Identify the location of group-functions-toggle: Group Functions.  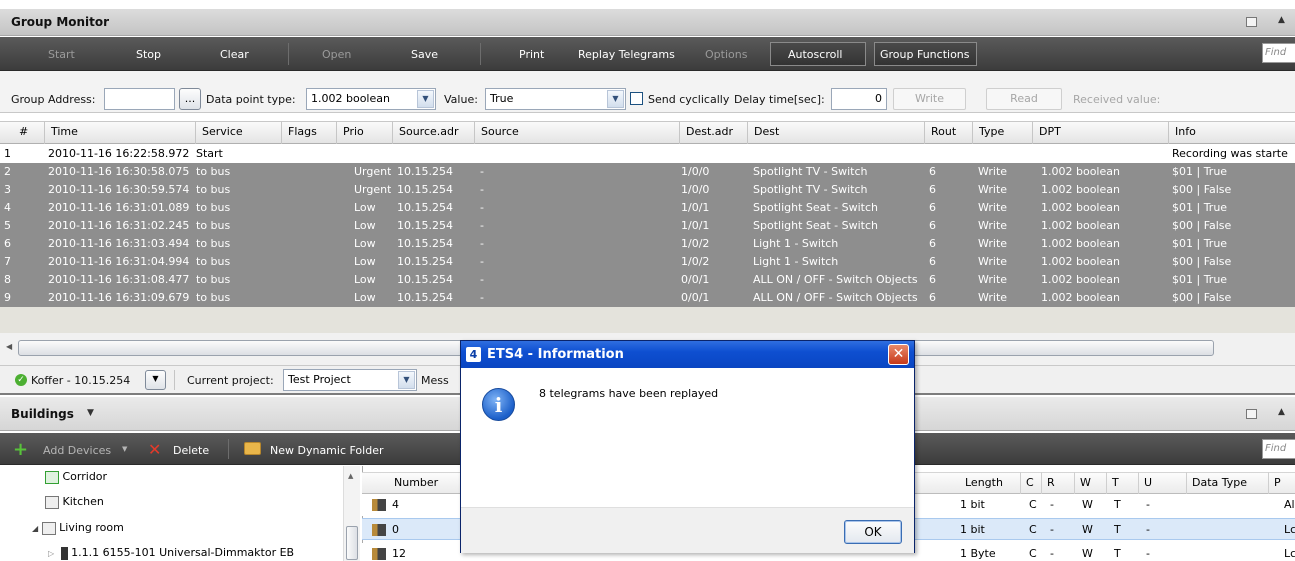
(925, 54).